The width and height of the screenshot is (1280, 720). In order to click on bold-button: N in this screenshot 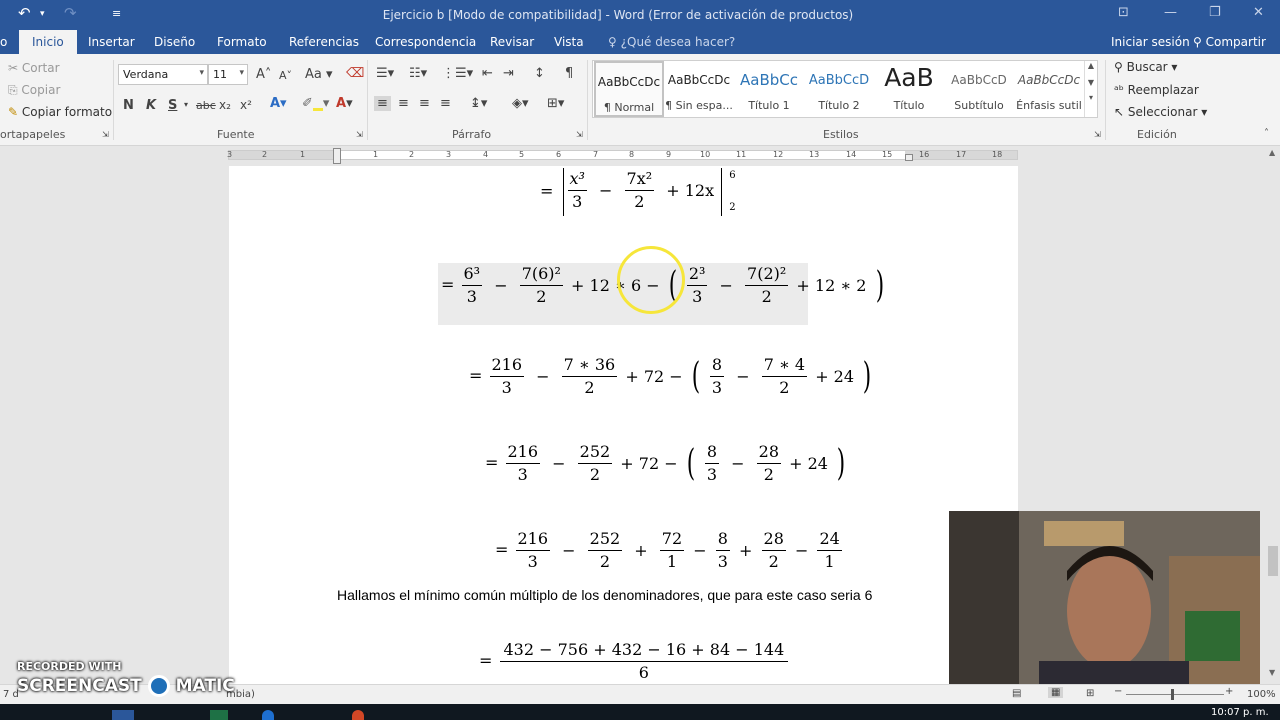, I will do `click(128, 105)`.